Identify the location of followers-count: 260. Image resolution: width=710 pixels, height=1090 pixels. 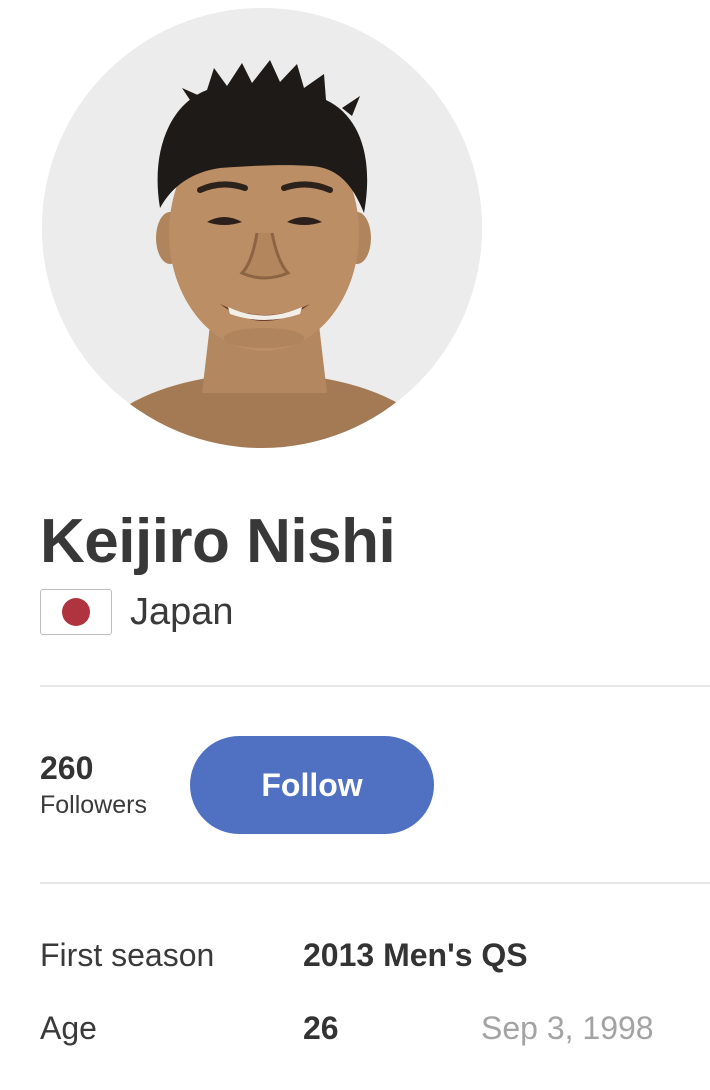
(67, 768).